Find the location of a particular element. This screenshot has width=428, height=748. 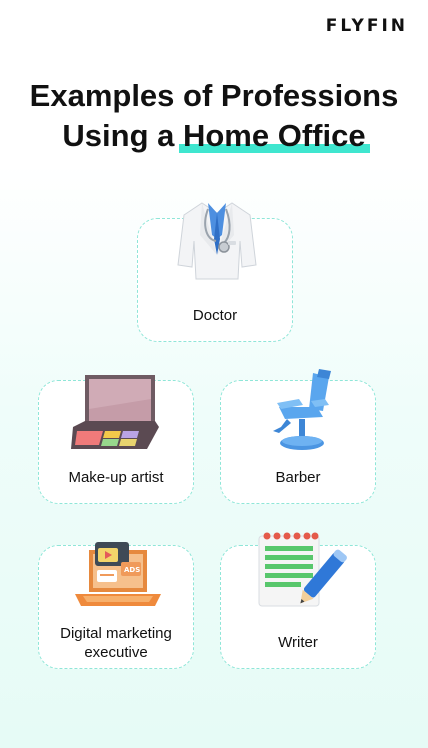

profession-label-writer: Writer is located at coordinates (298, 642).